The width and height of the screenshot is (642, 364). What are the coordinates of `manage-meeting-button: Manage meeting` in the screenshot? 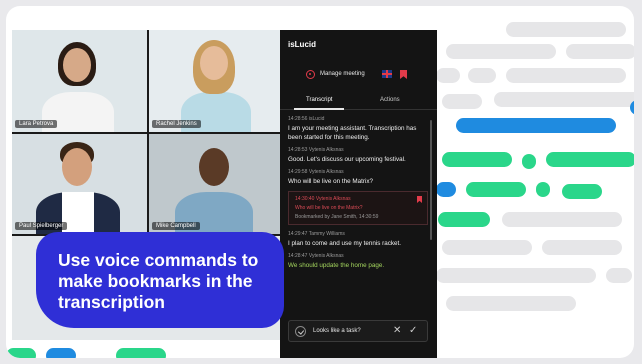 It's located at (342, 74).